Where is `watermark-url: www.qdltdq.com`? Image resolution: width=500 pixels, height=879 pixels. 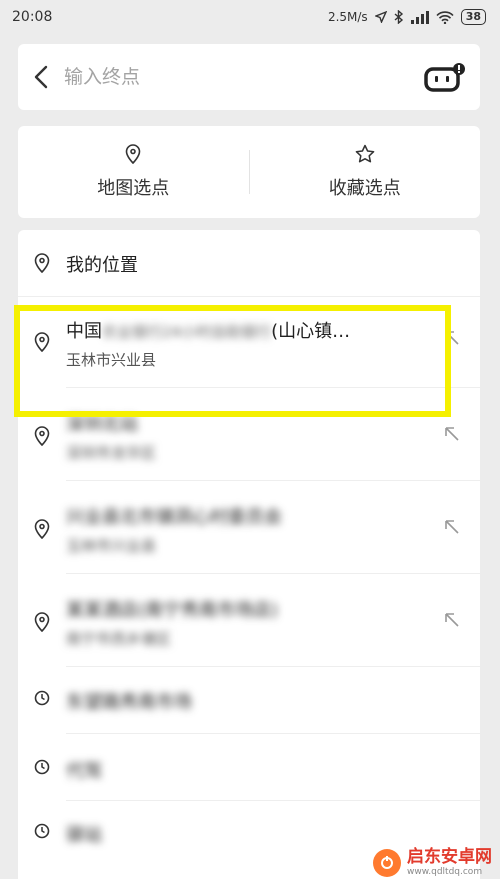
watermark-url: www.qdltdq.com is located at coordinates (445, 872).